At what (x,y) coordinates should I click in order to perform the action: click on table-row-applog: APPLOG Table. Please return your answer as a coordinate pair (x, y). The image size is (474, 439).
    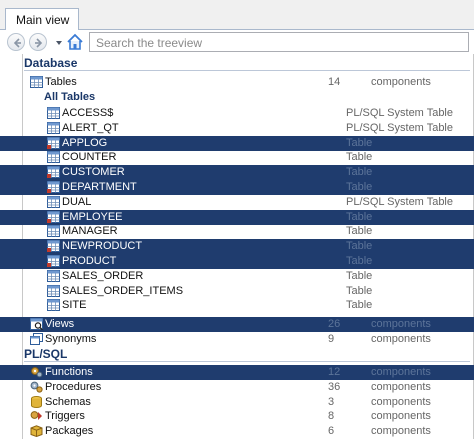
    Looking at the image, I should click on (237, 143).